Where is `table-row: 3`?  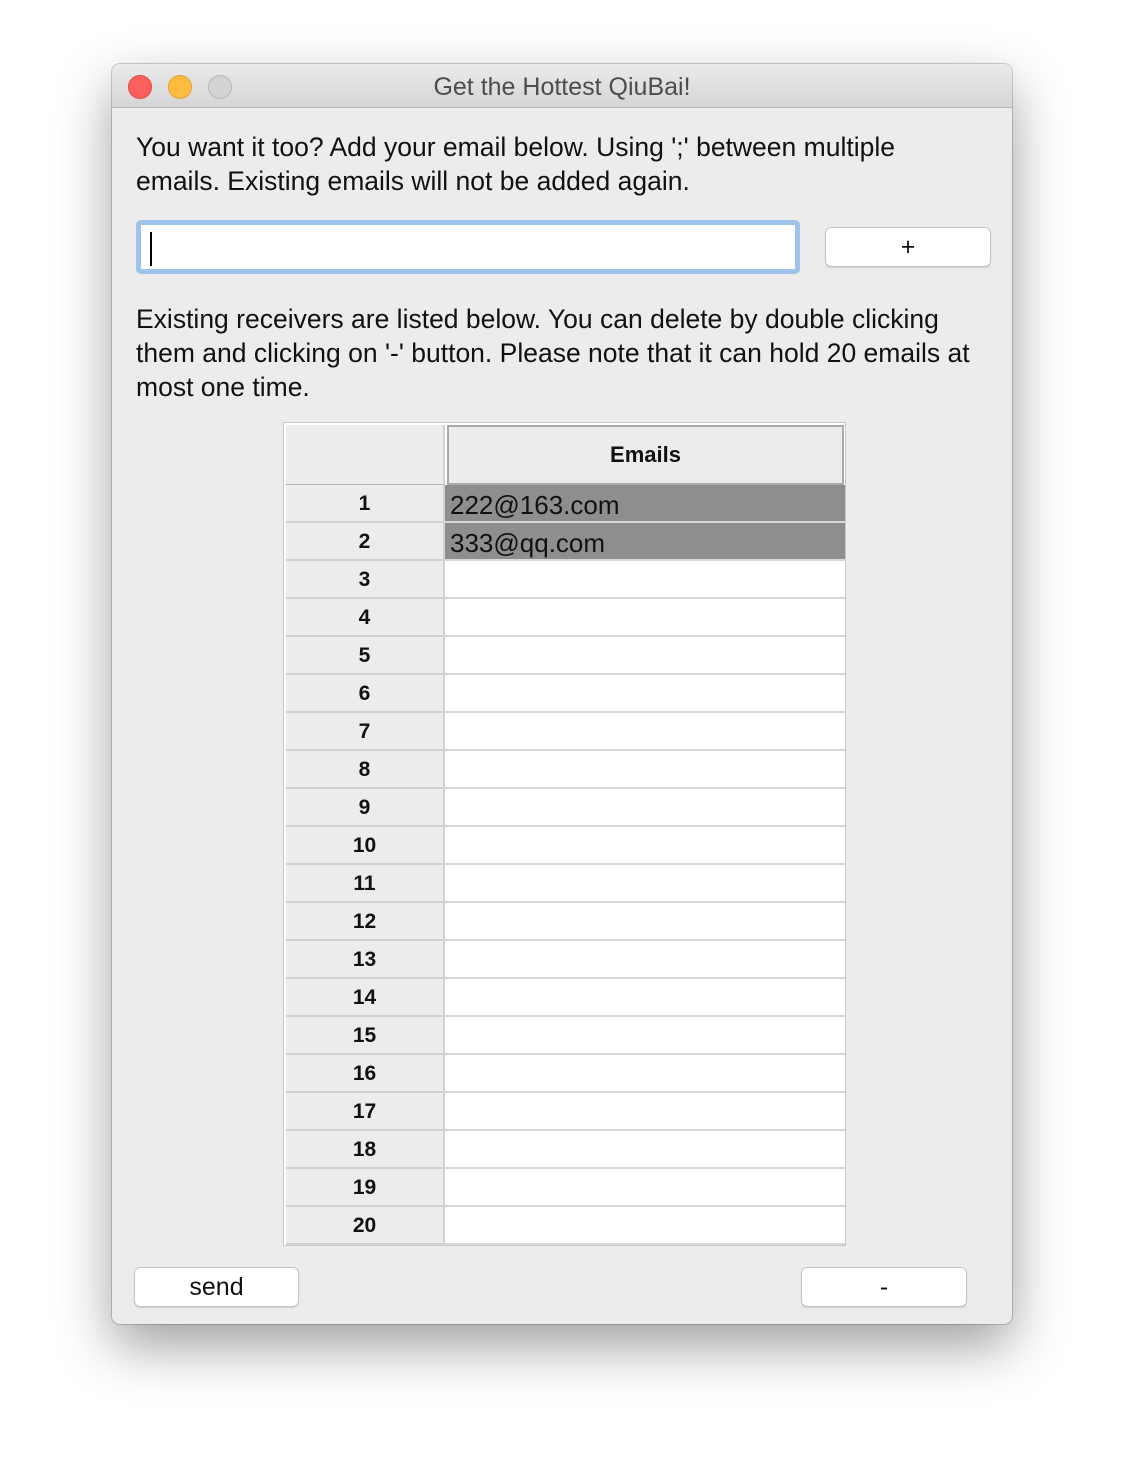 table-row: 3 is located at coordinates (564, 580).